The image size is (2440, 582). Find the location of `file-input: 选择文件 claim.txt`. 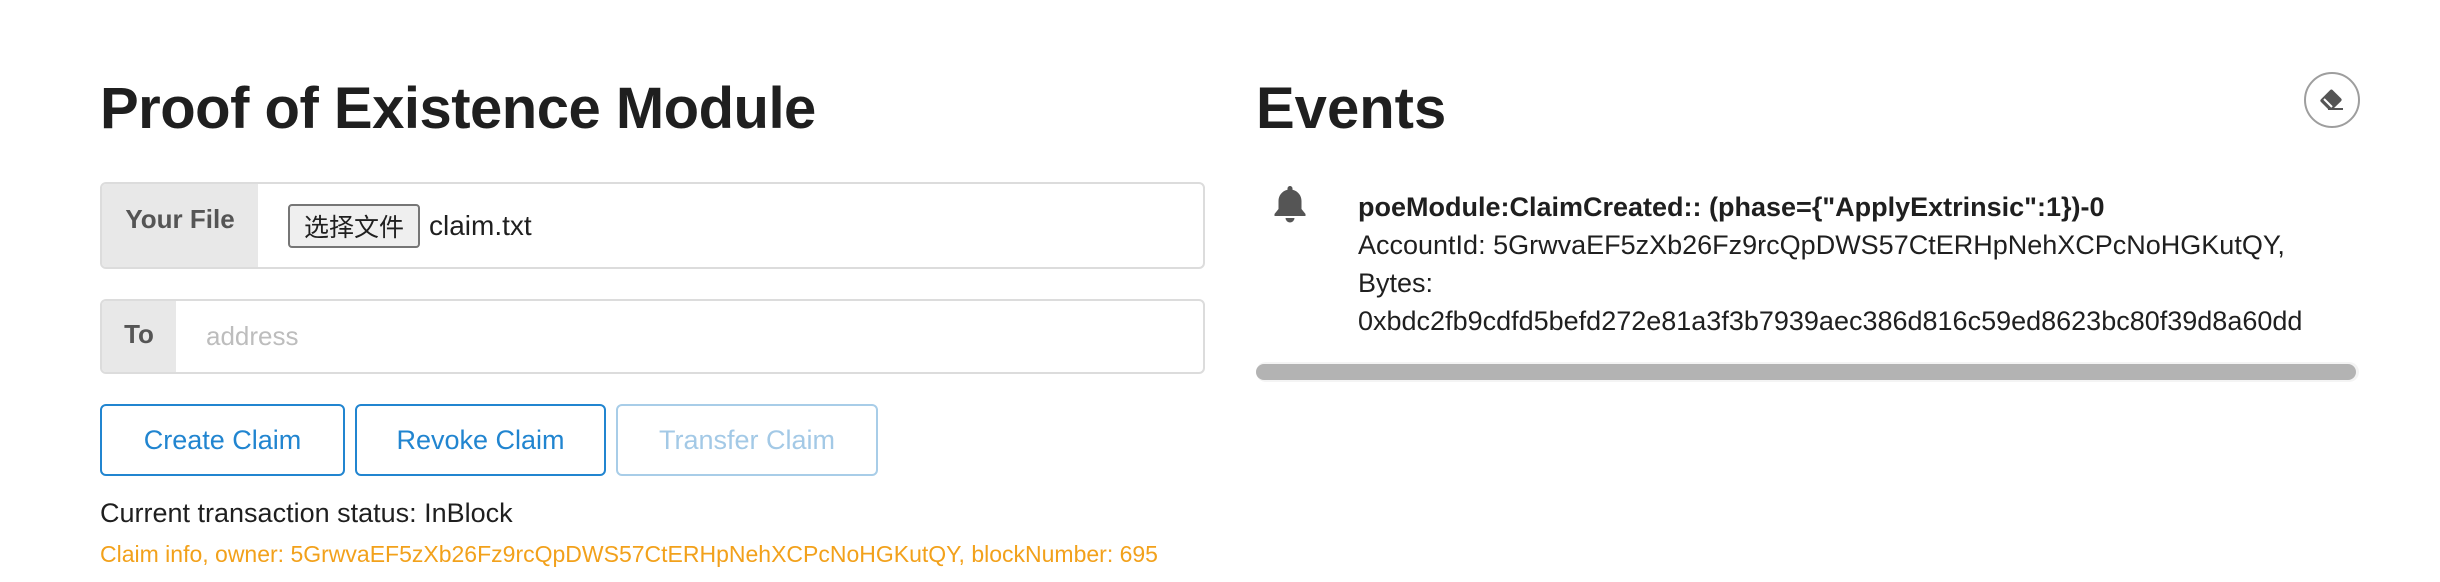

file-input: 选择文件 claim.txt is located at coordinates (730, 225).